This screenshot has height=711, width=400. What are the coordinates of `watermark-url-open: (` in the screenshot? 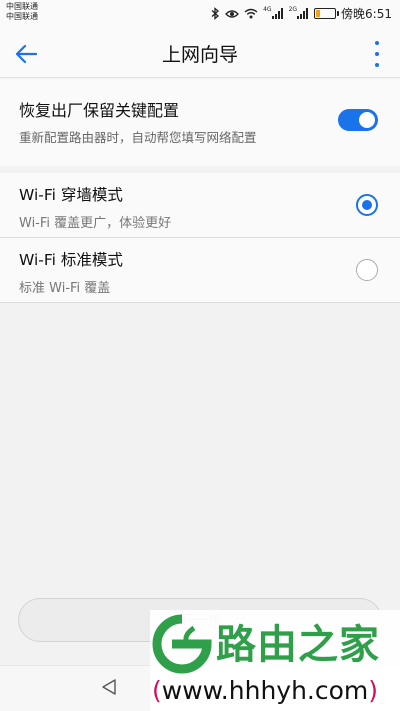 It's located at (157, 690).